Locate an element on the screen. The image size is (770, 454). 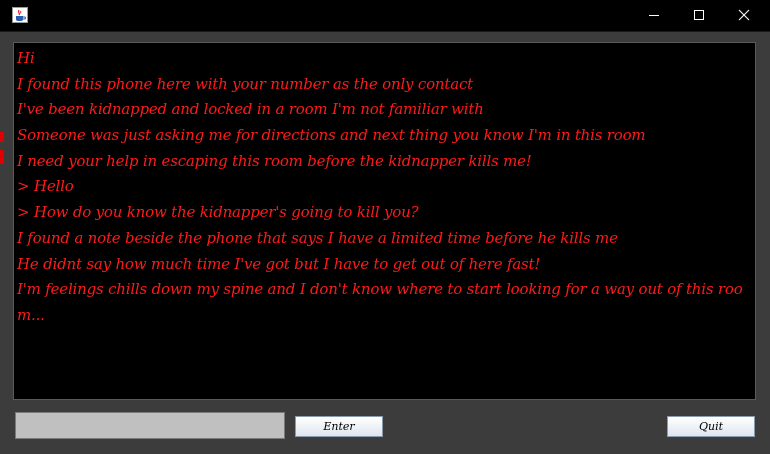
minimize-icon is located at coordinates (654, 15).